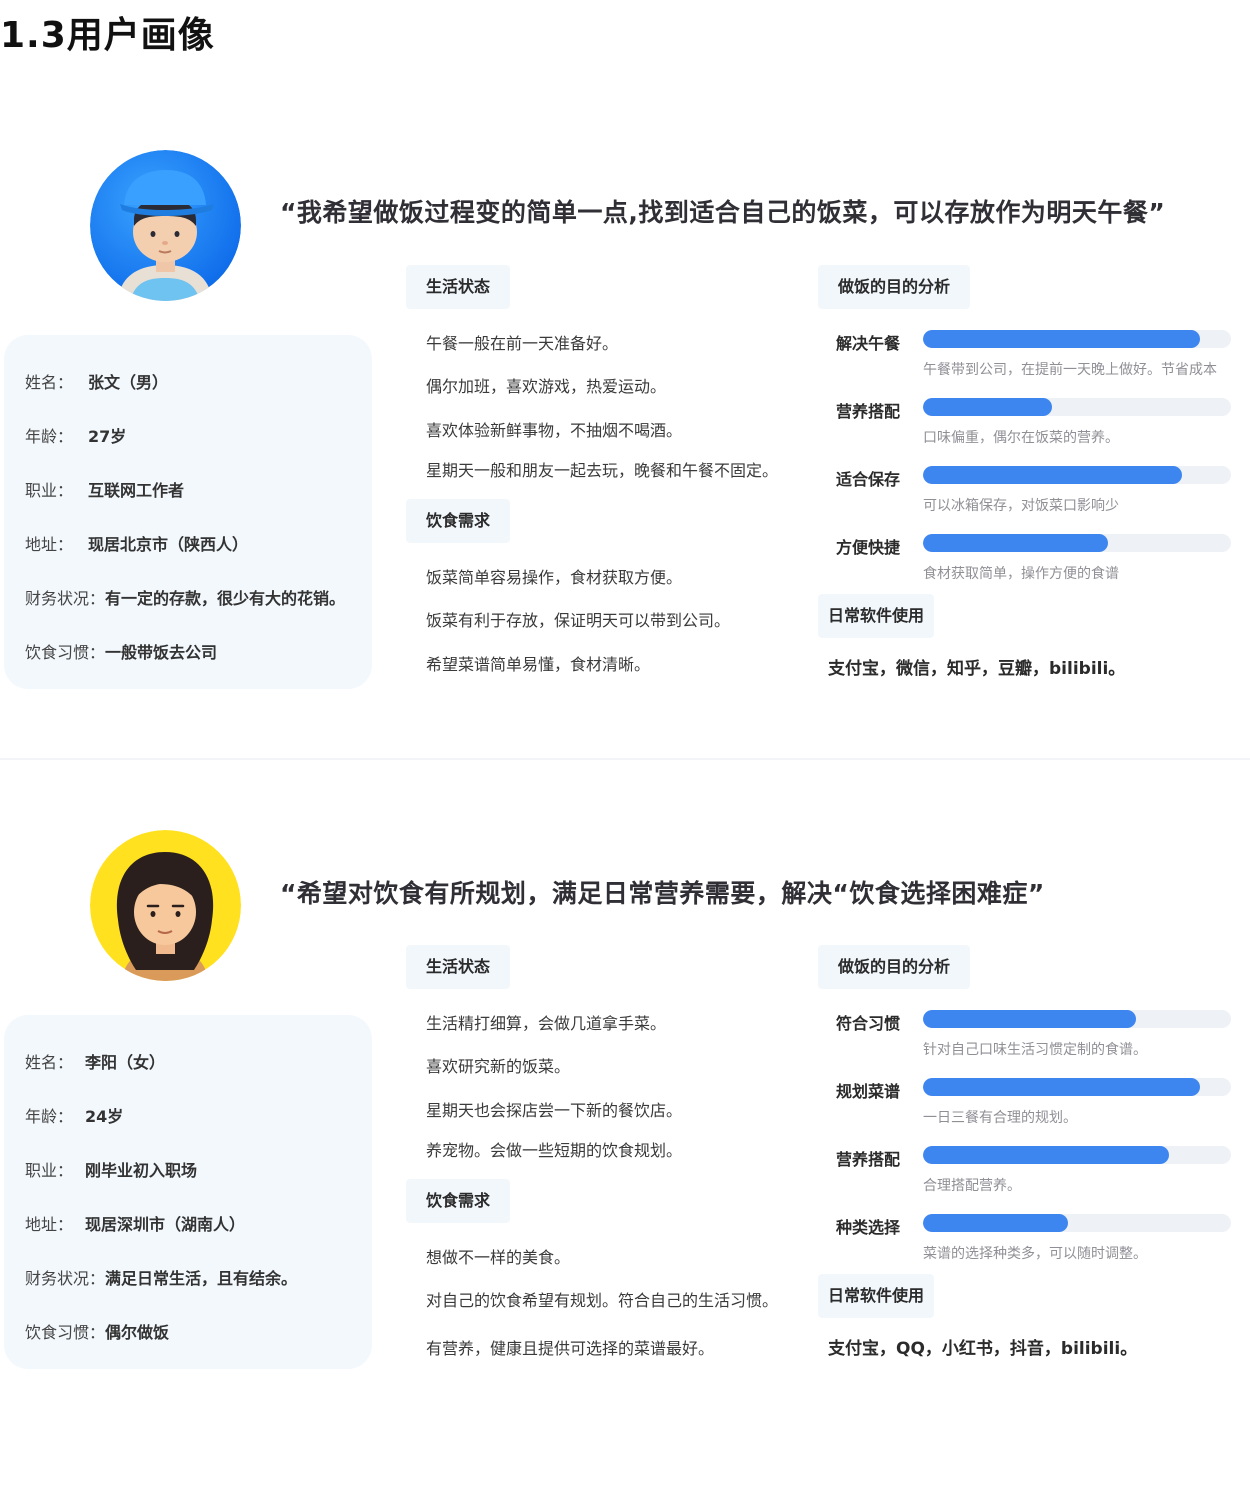 Image resolution: width=1250 pixels, height=1510 pixels. Describe the element at coordinates (1035, 1254) in the screenshot. I see `analysis-desc: 菜谱的选择种类多，可以随时调整。` at that location.